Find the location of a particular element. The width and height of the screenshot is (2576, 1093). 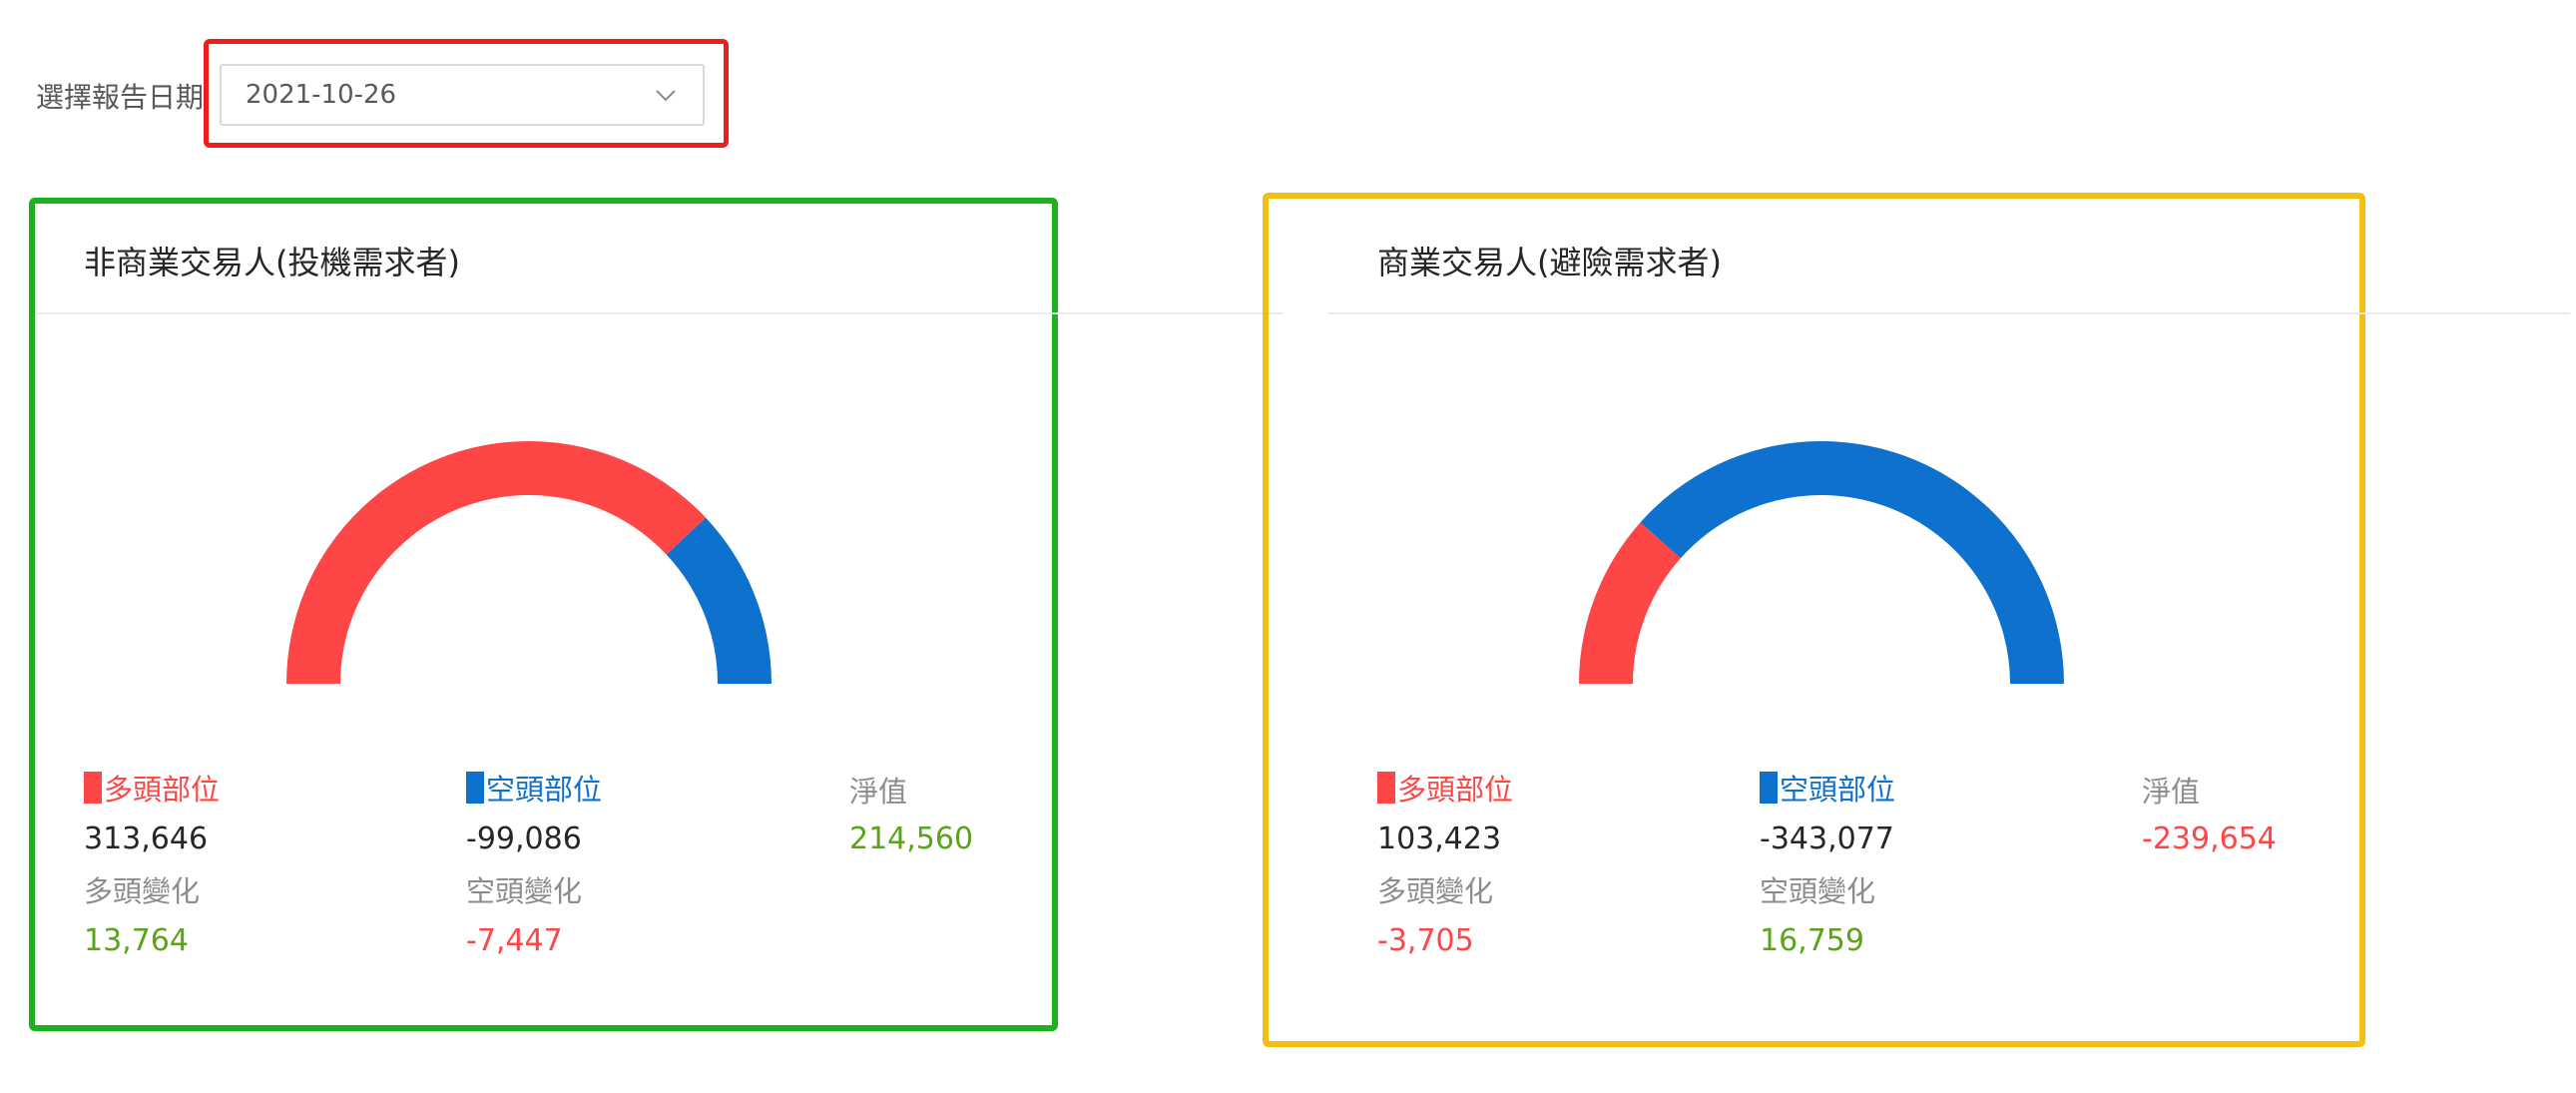

long-position-value: 103,423 is located at coordinates (1440, 839).